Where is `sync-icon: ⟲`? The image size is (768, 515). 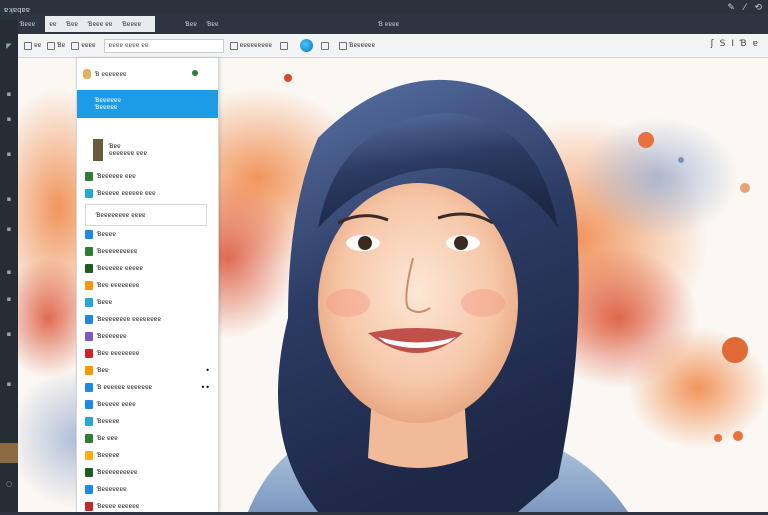 sync-icon: ⟲ is located at coordinates (758, 8).